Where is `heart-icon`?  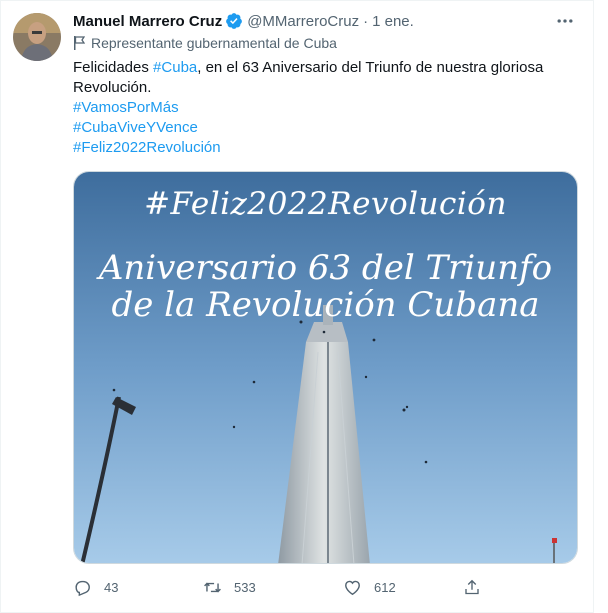
heart-icon is located at coordinates (352, 587).